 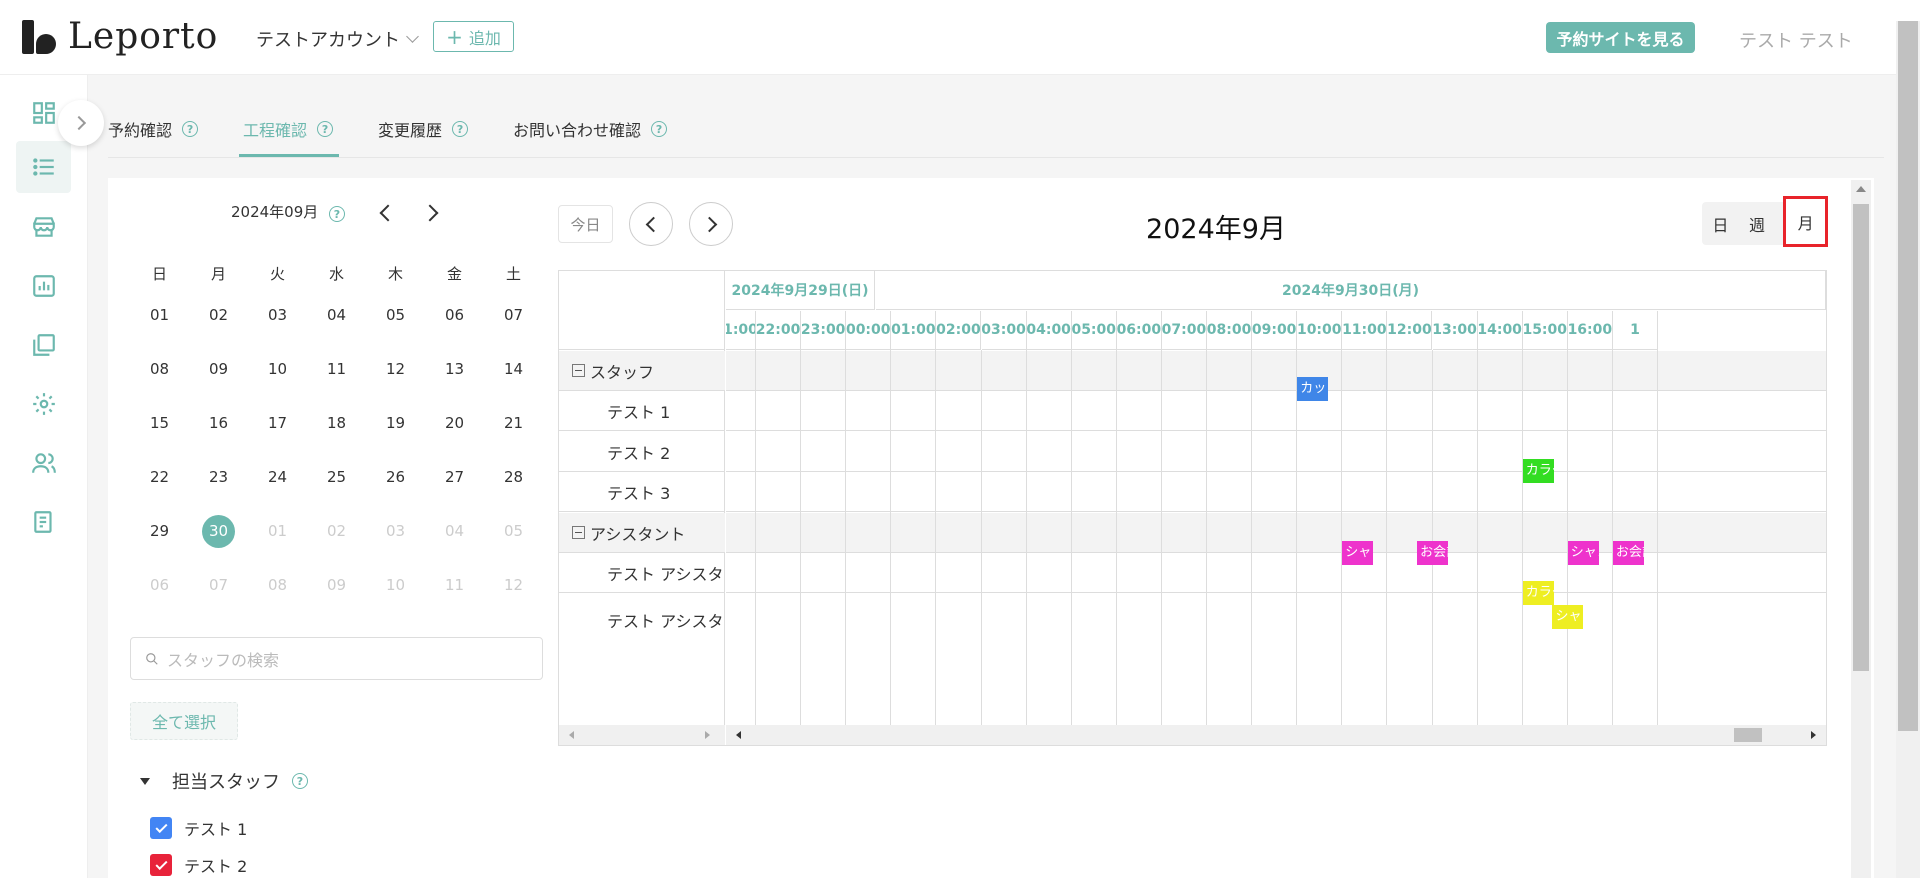 I want to click on content-vscrollbar, so click(x=1861, y=529).